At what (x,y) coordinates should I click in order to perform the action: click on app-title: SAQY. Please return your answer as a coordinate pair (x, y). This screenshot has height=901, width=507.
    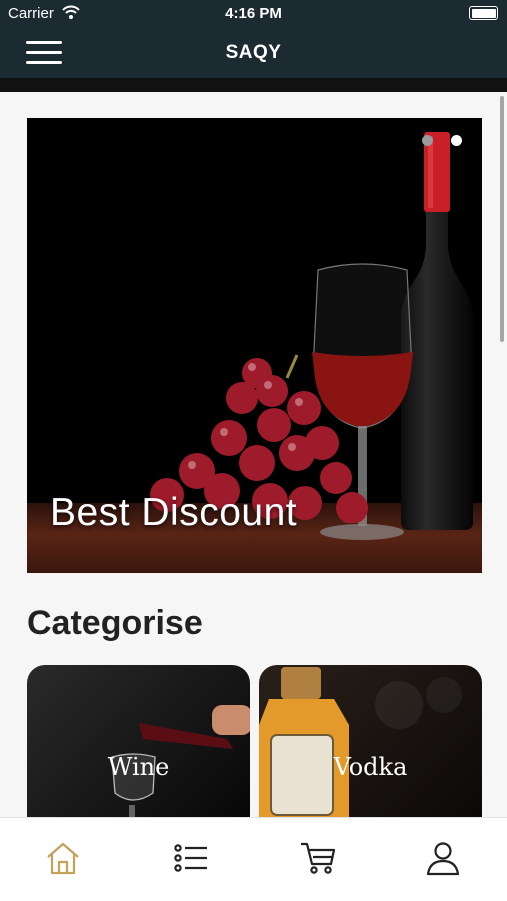
    Looking at the image, I should click on (253, 52).